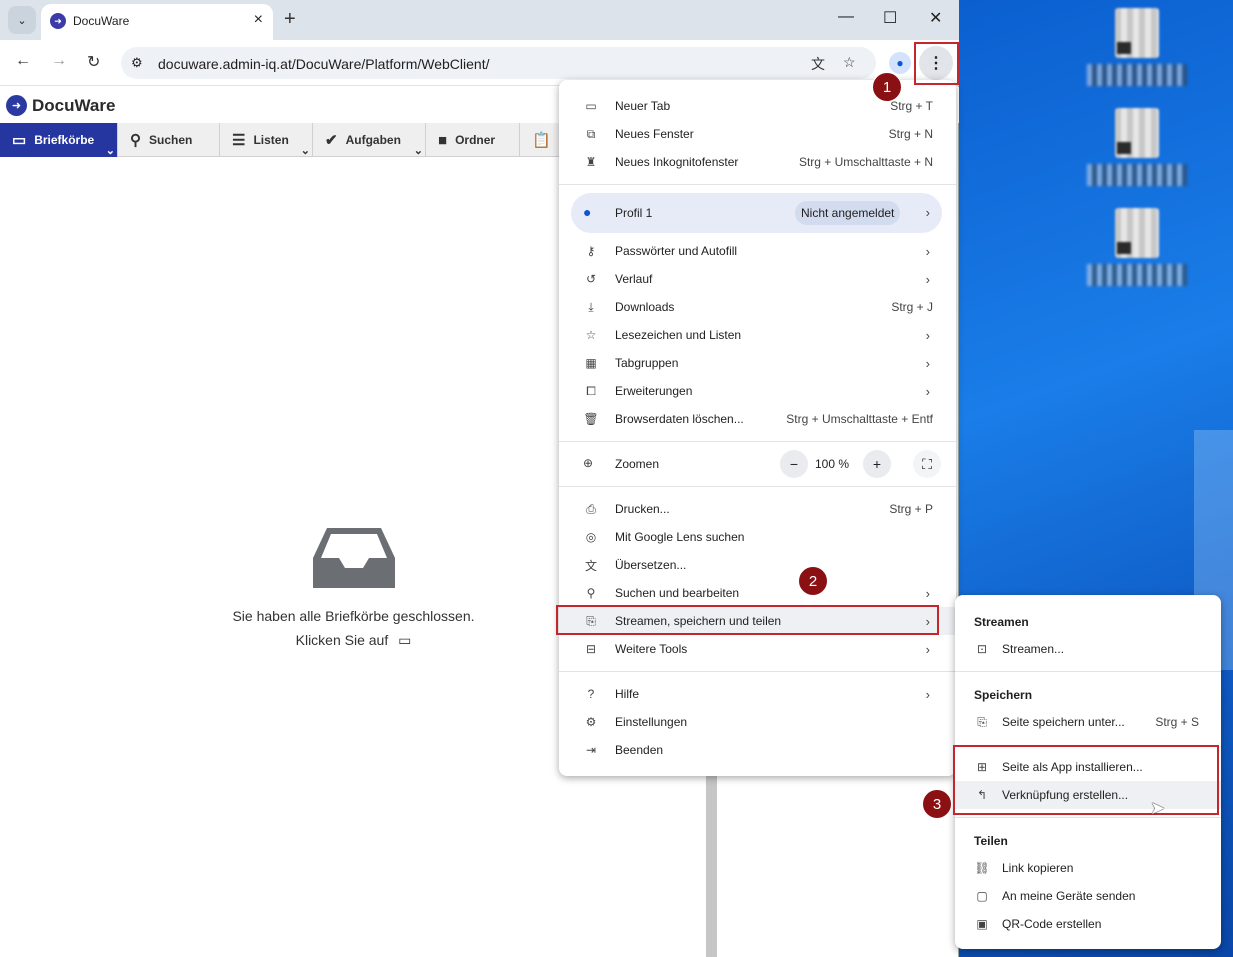 This screenshot has height=957, width=1233. What do you see at coordinates (887, 87) in the screenshot?
I see `annotation-step-1: 1` at bounding box center [887, 87].